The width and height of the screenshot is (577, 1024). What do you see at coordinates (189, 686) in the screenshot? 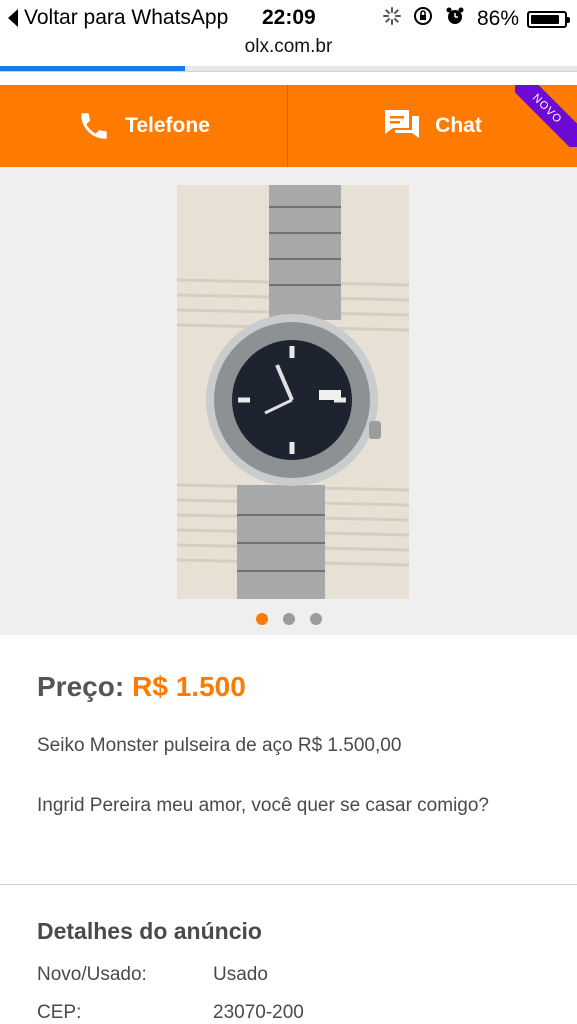
I see `price-value: R$ 1.500` at bounding box center [189, 686].